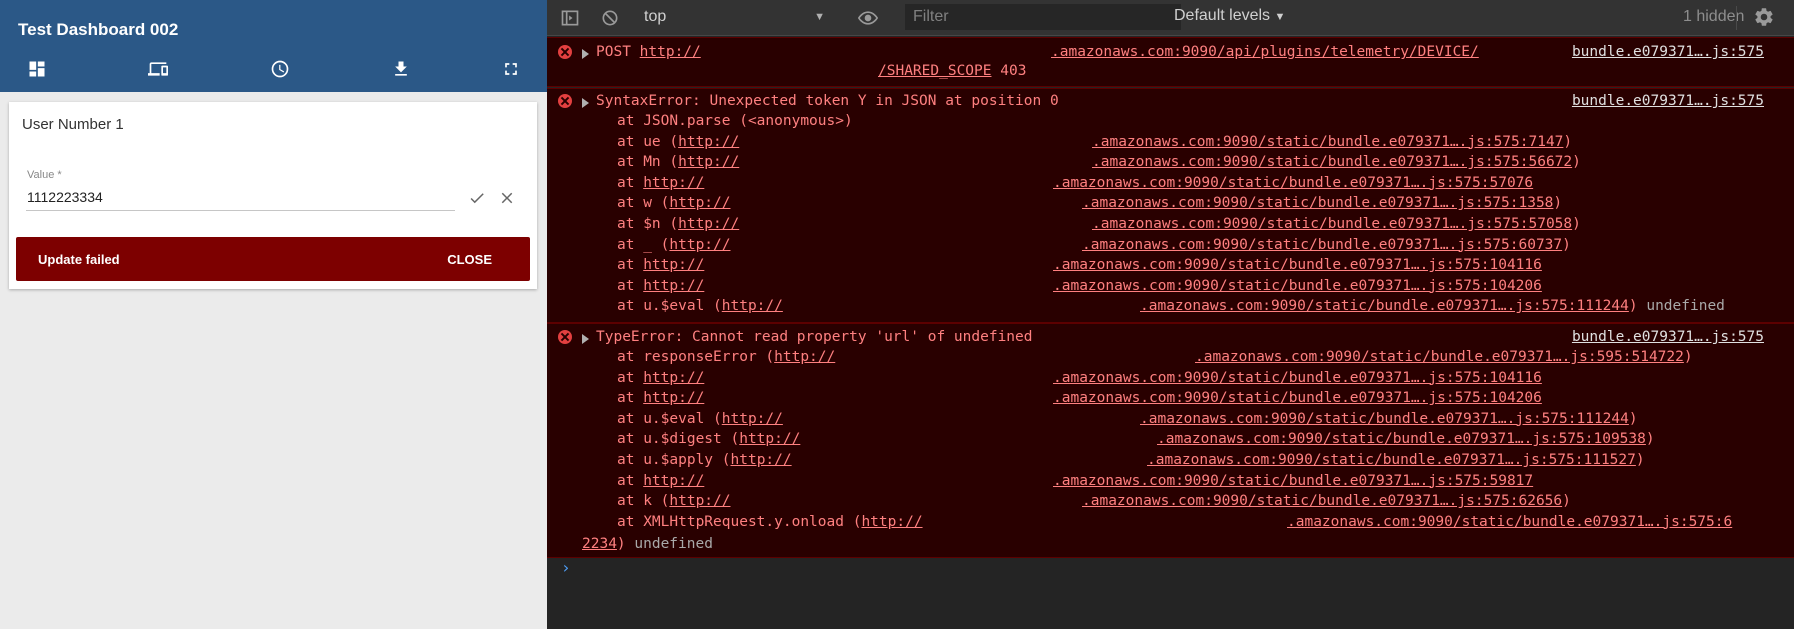 The height and width of the screenshot is (629, 1794). What do you see at coordinates (469, 259) in the screenshot?
I see `snackbar-close-button: CLOSE` at bounding box center [469, 259].